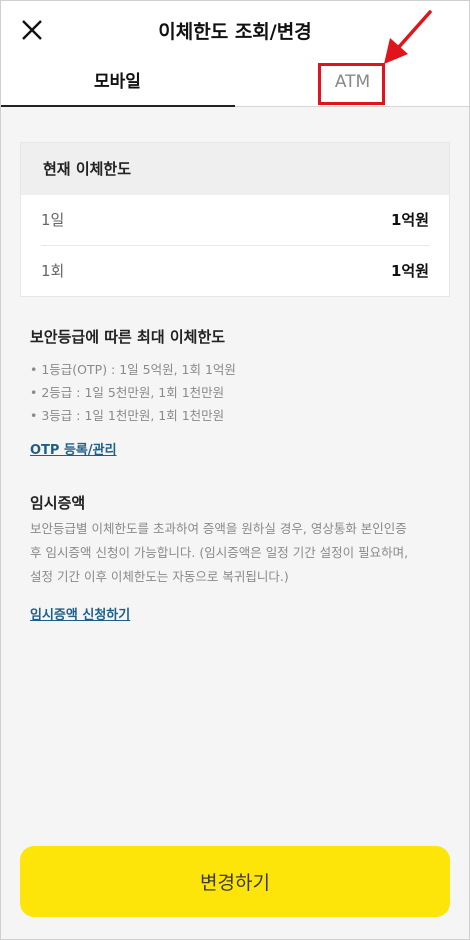 Image resolution: width=470 pixels, height=940 pixels. What do you see at coordinates (73, 448) in the screenshot?
I see `otp-manage-link: OTP 등록/관리` at bounding box center [73, 448].